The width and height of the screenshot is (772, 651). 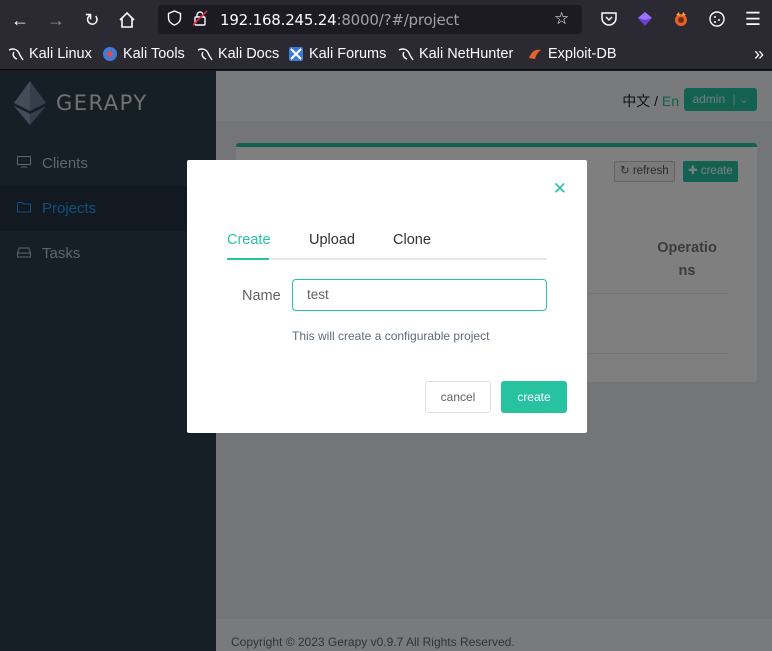 I want to click on project-name-input: test, so click(x=419, y=295).